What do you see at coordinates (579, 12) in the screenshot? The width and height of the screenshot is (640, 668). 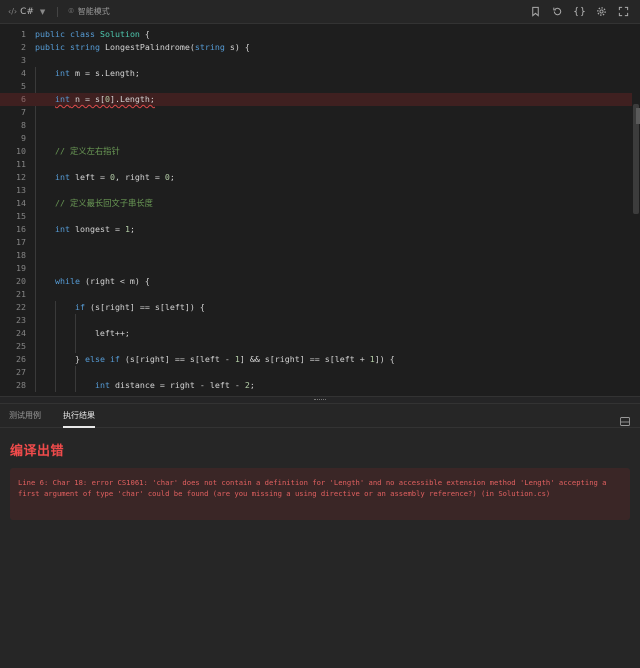 I see `braces-icon` at bounding box center [579, 12].